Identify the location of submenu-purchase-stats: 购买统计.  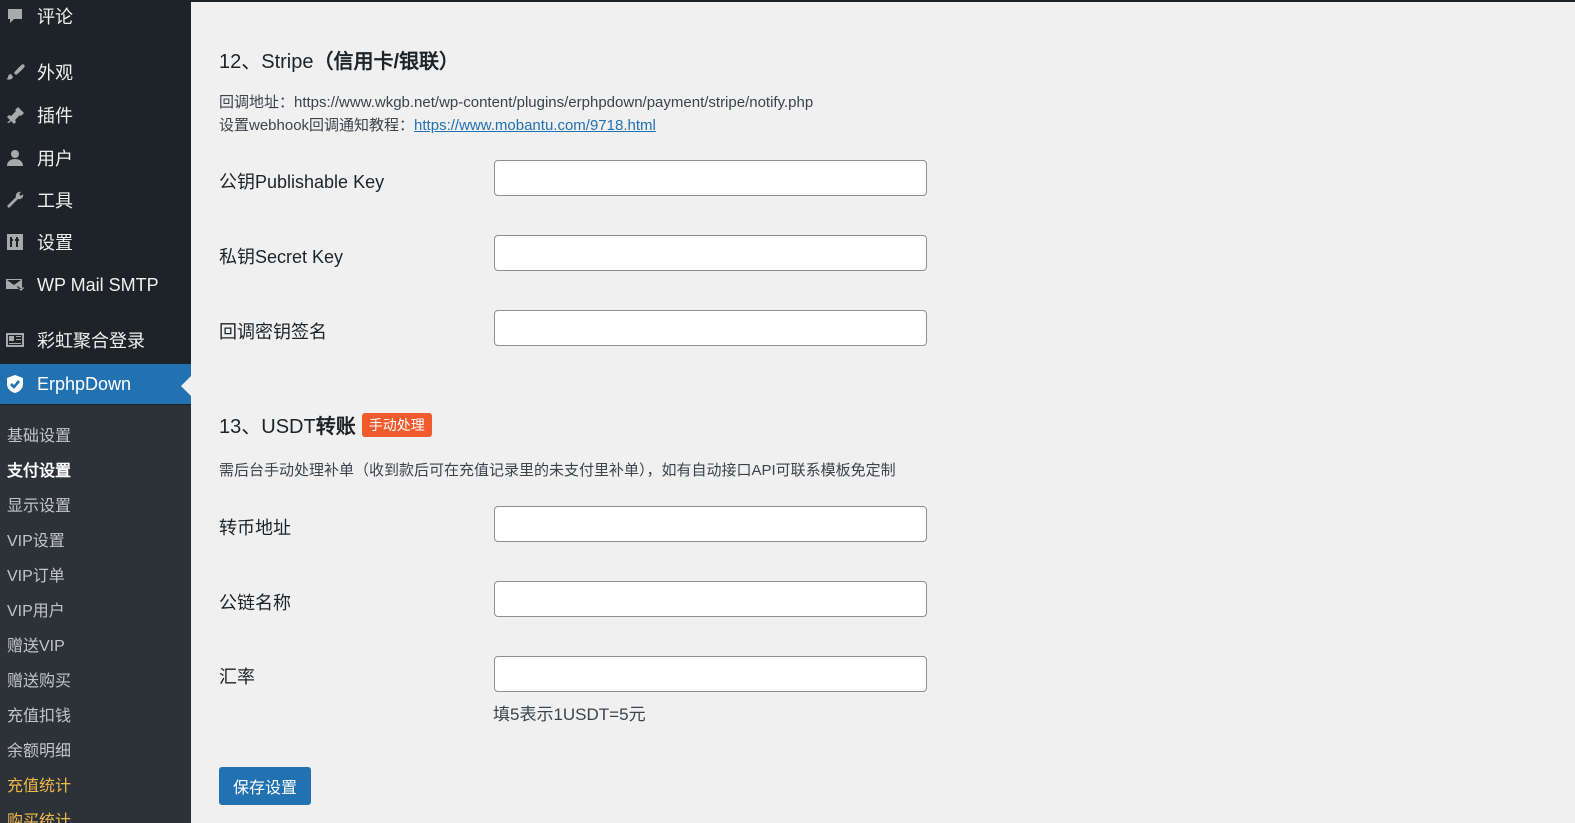
(39, 815).